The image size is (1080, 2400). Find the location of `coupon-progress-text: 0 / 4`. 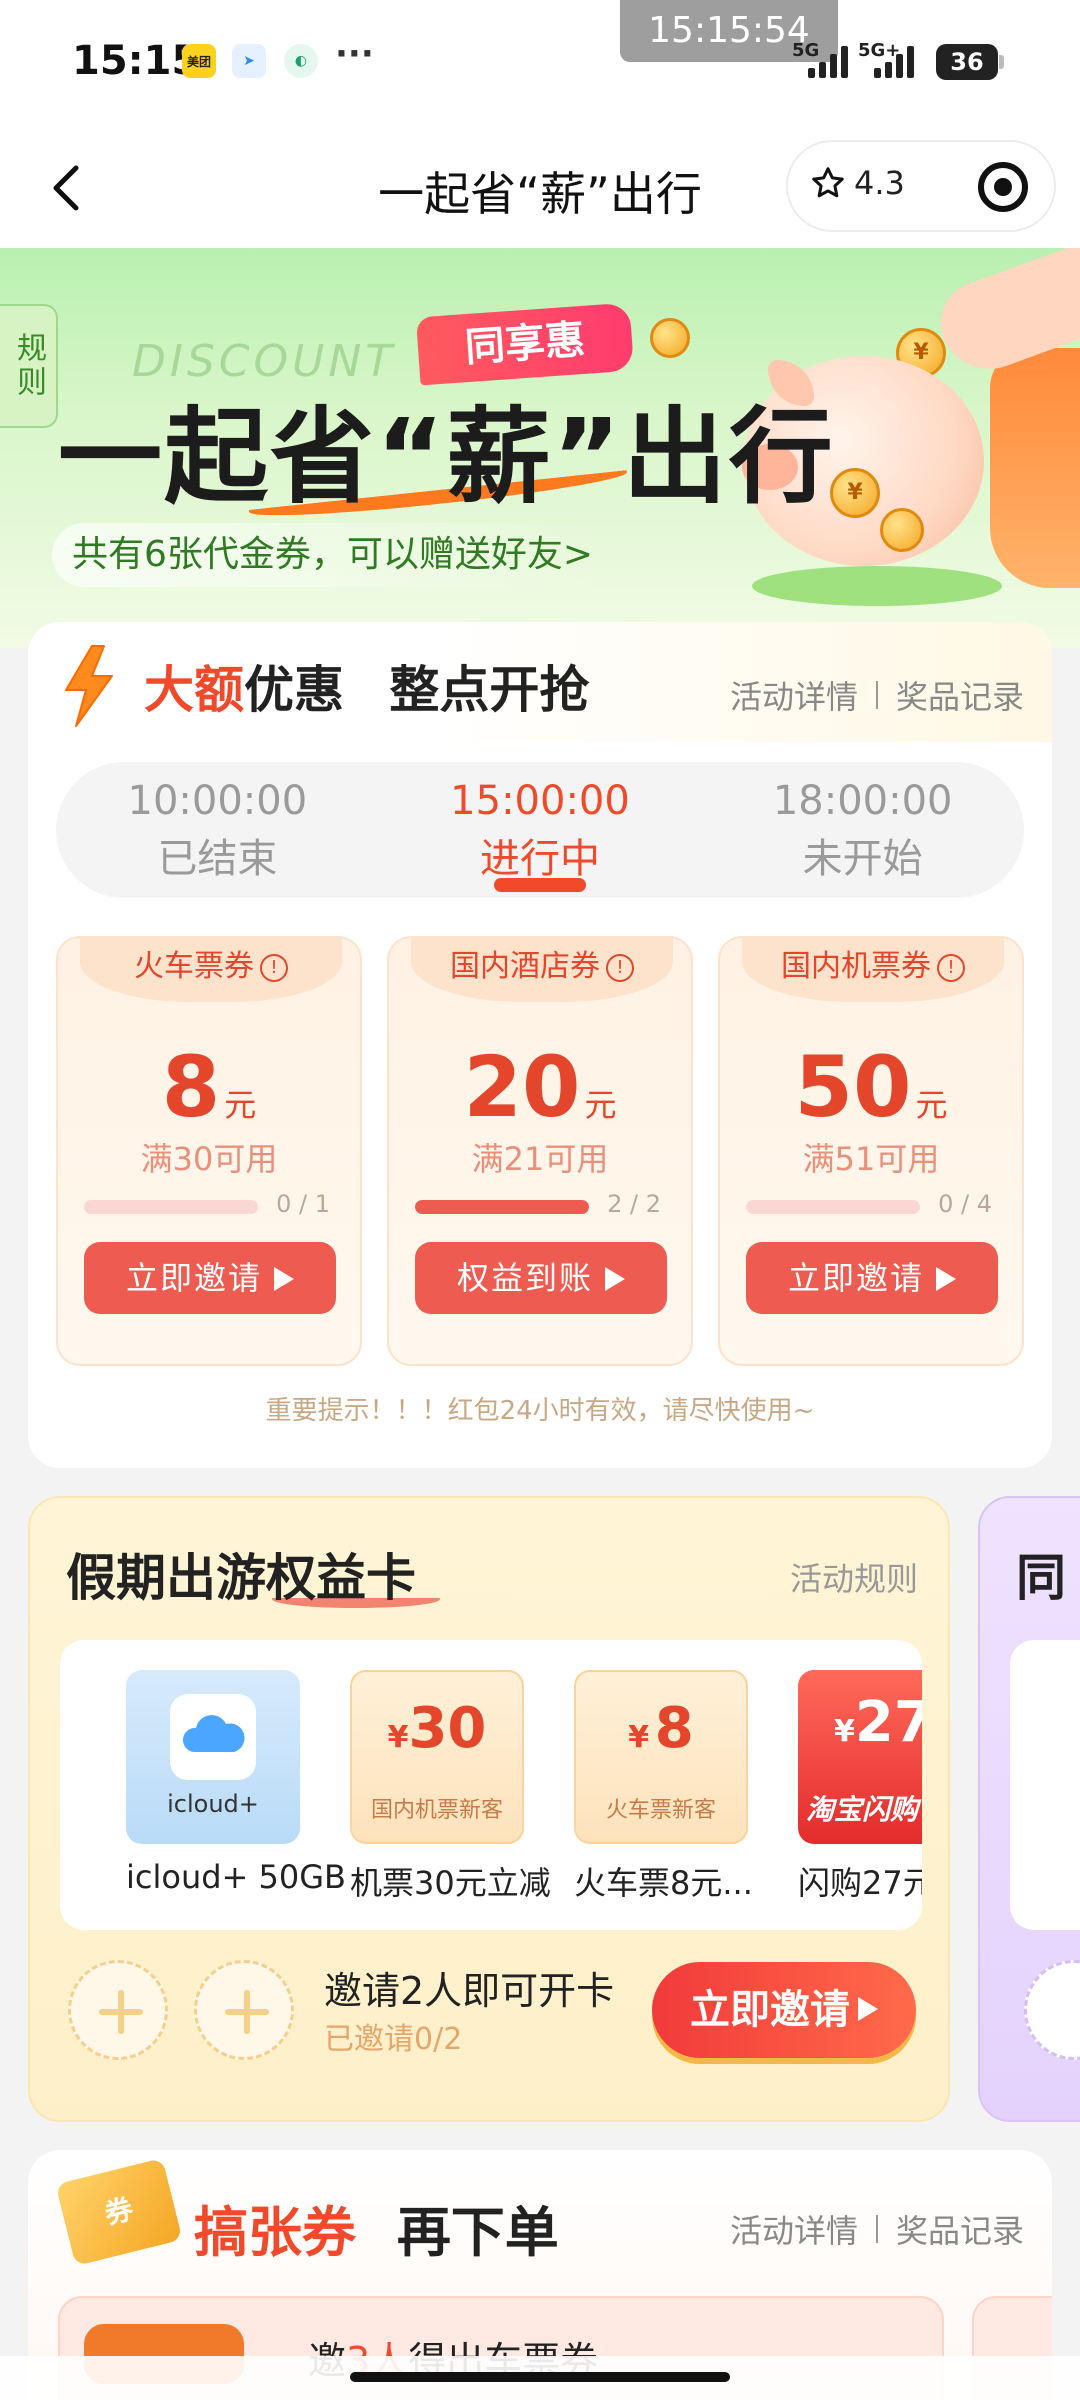

coupon-progress-text: 0 / 4 is located at coordinates (965, 1204).